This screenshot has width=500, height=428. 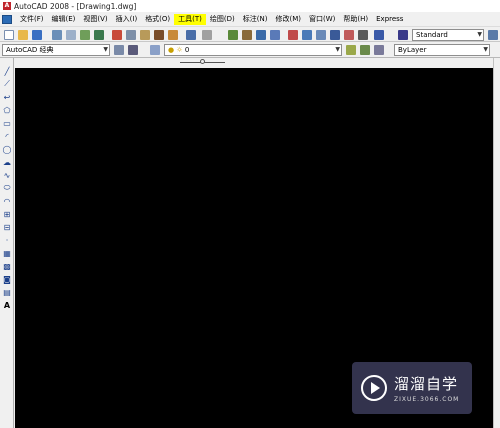 I want to click on text-style-value: Standard, so click(x=432, y=35).